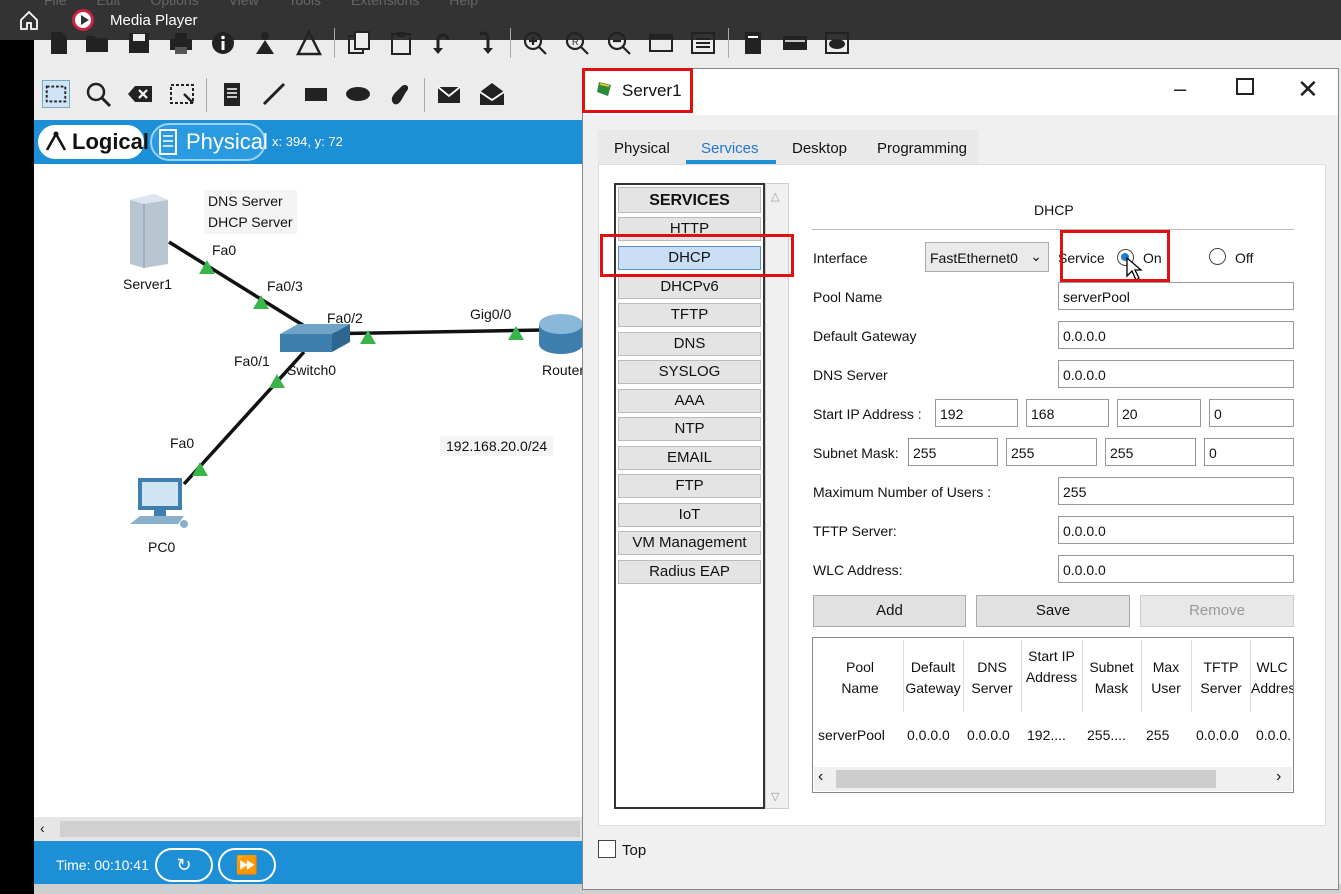  Describe the element at coordinates (97, 43) in the screenshot. I see `open-folder-icon` at that location.